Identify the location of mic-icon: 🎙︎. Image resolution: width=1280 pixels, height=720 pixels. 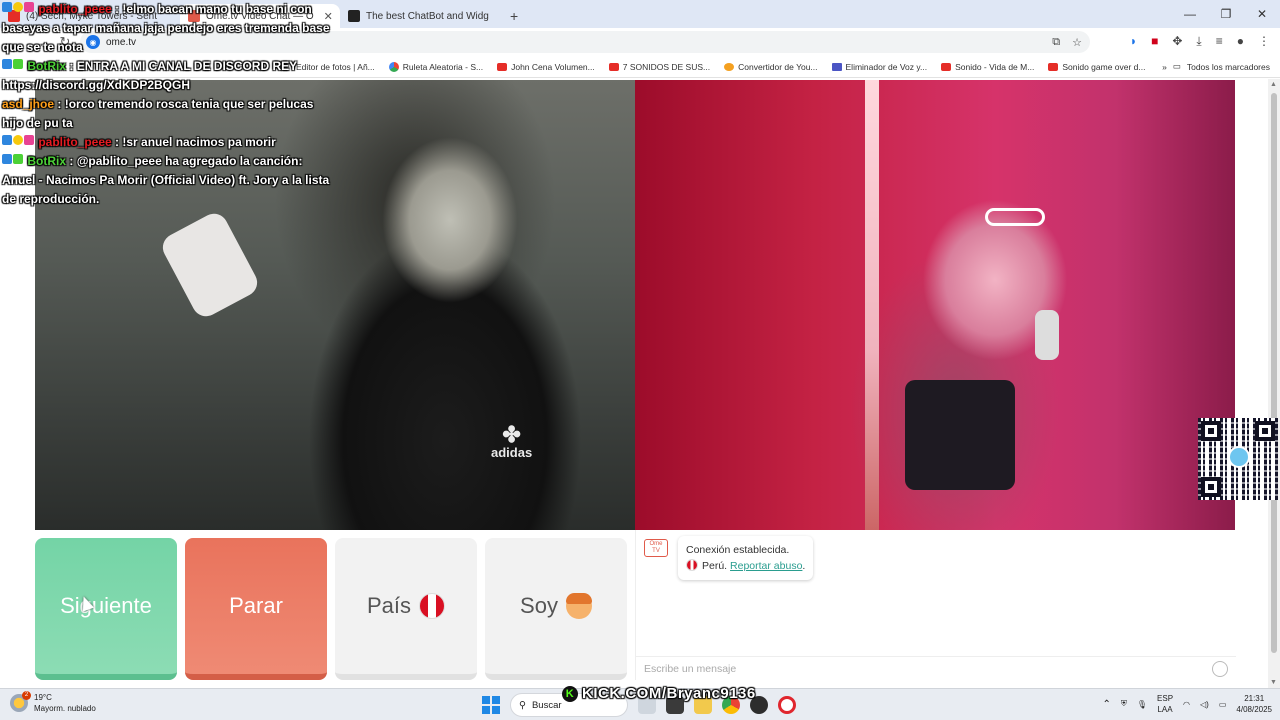
(1142, 704).